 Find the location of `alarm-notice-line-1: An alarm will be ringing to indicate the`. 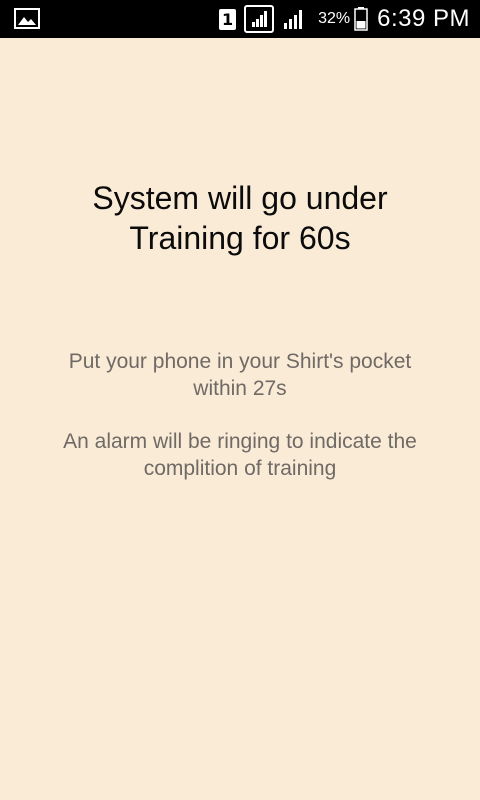

alarm-notice-line-1: An alarm will be ringing to indicate the is located at coordinates (240, 441).